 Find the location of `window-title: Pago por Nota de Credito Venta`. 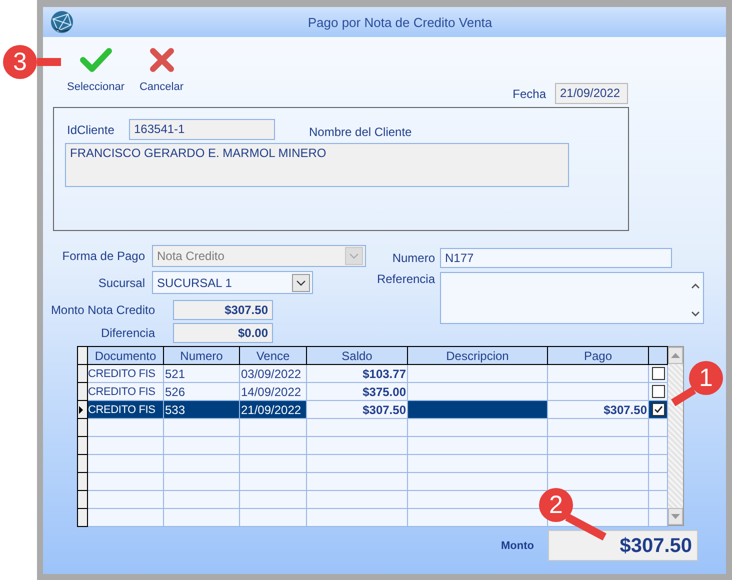

window-title: Pago por Nota de Credito Venta is located at coordinates (400, 22).